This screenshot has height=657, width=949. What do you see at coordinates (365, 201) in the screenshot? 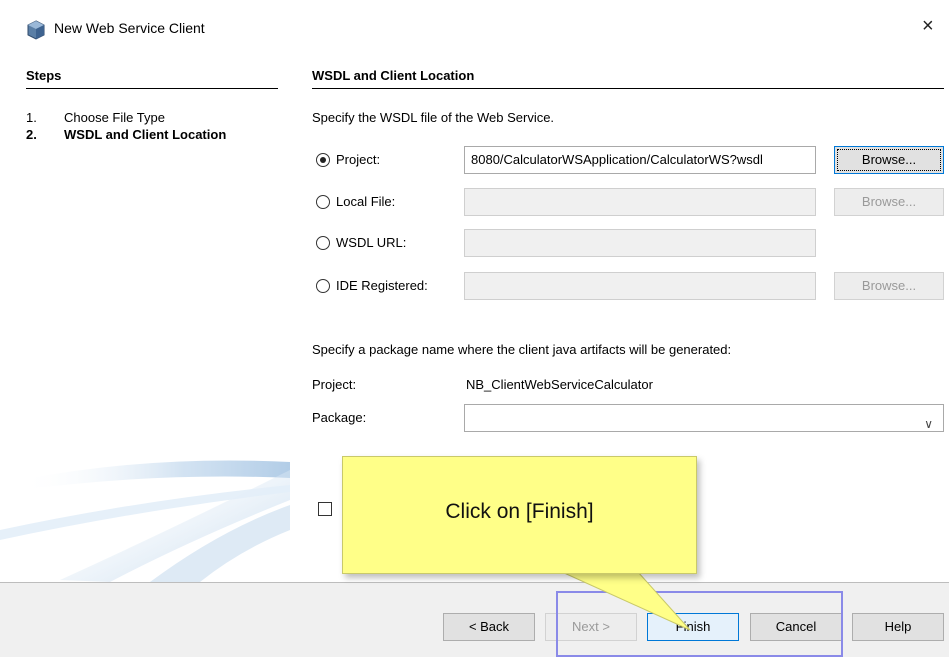
I see `radio-local-file-label: Local File:` at bounding box center [365, 201].